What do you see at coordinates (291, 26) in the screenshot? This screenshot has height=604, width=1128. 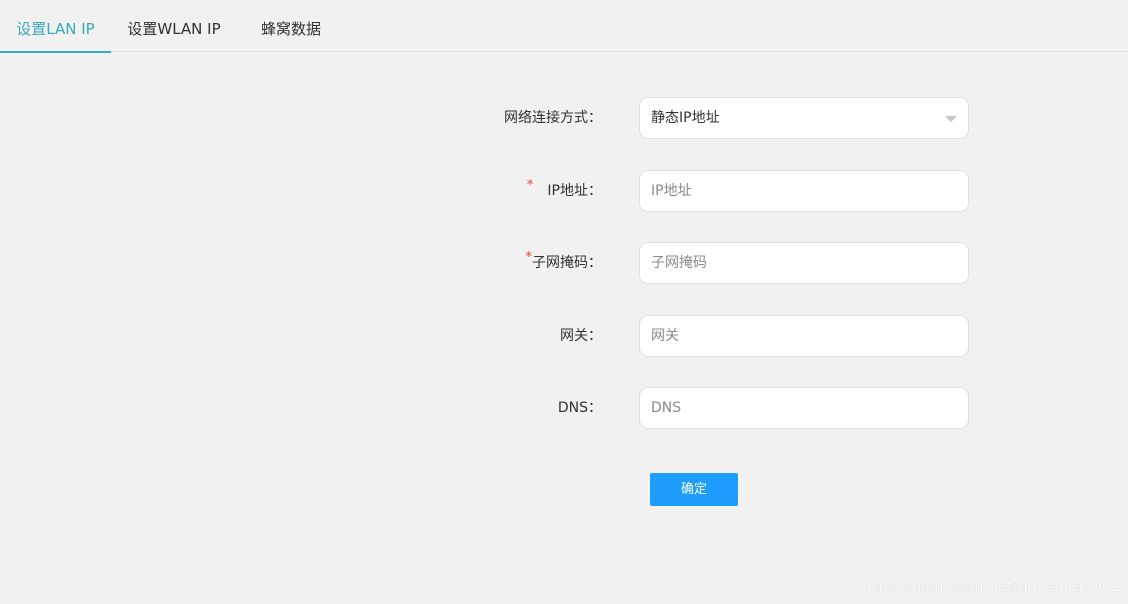 I see `tab-cellular-data: 蜂窝数据` at bounding box center [291, 26].